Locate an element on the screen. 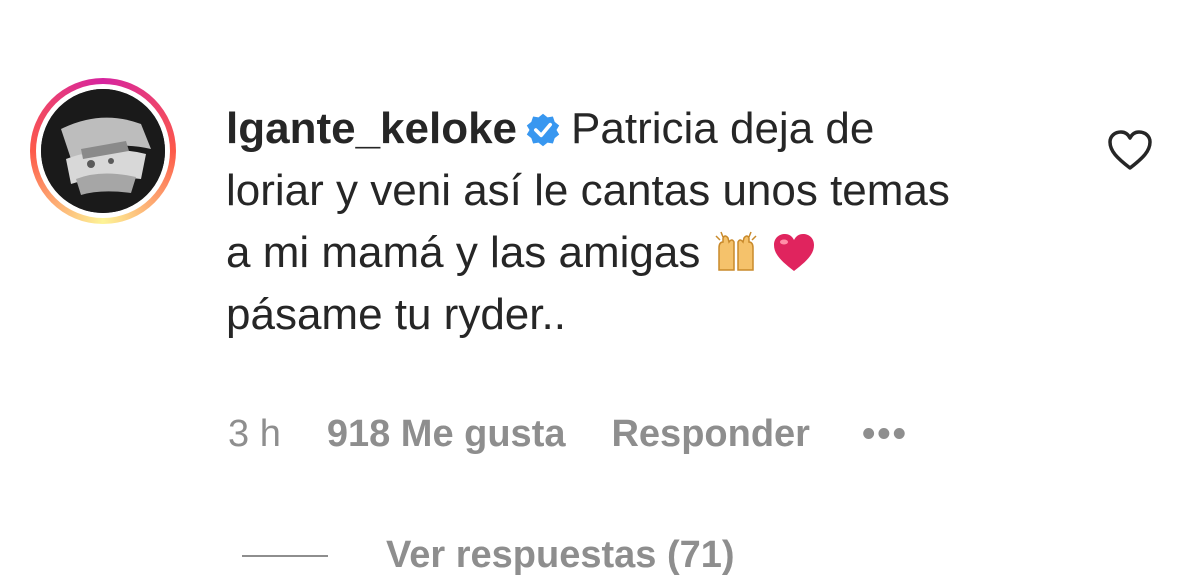 This screenshot has height=587, width=1200. more-options-icon: ••• is located at coordinates (885, 434).